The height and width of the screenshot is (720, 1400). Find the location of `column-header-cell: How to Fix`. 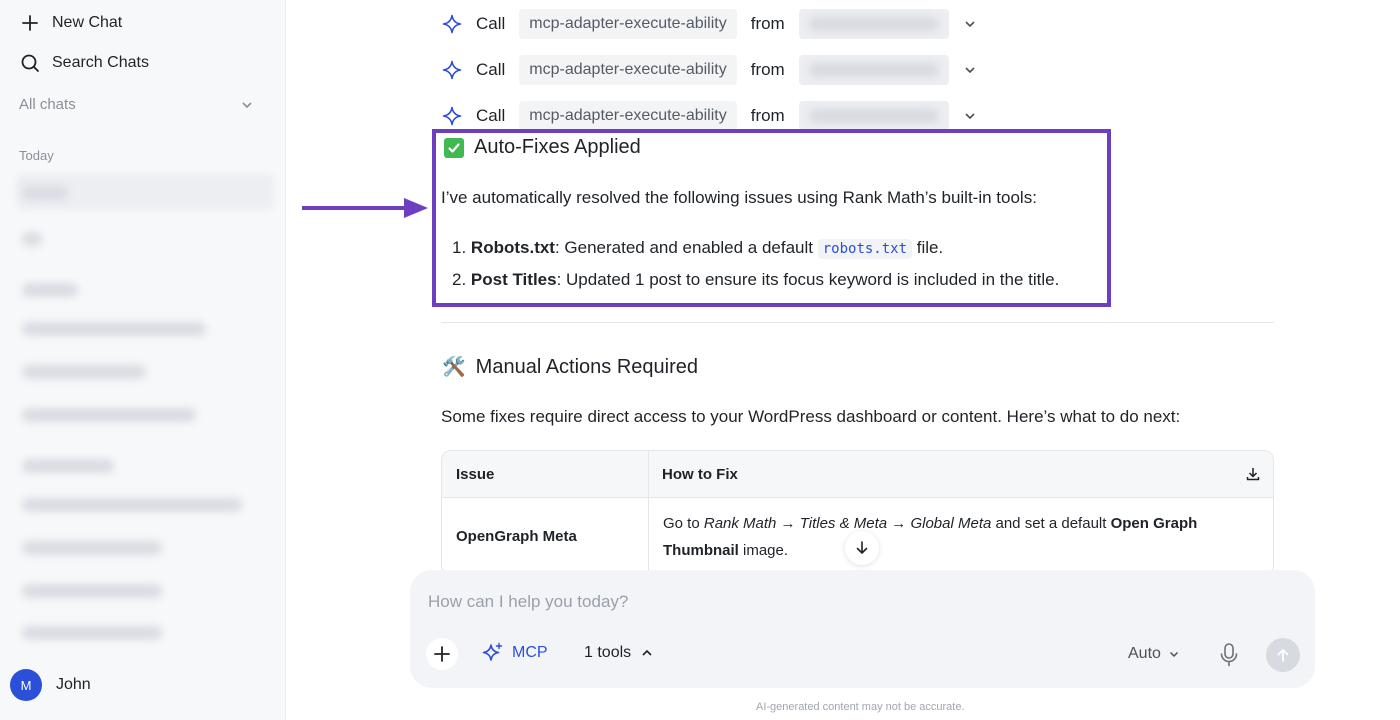

column-header-cell: How to Fix is located at coordinates (961, 474).